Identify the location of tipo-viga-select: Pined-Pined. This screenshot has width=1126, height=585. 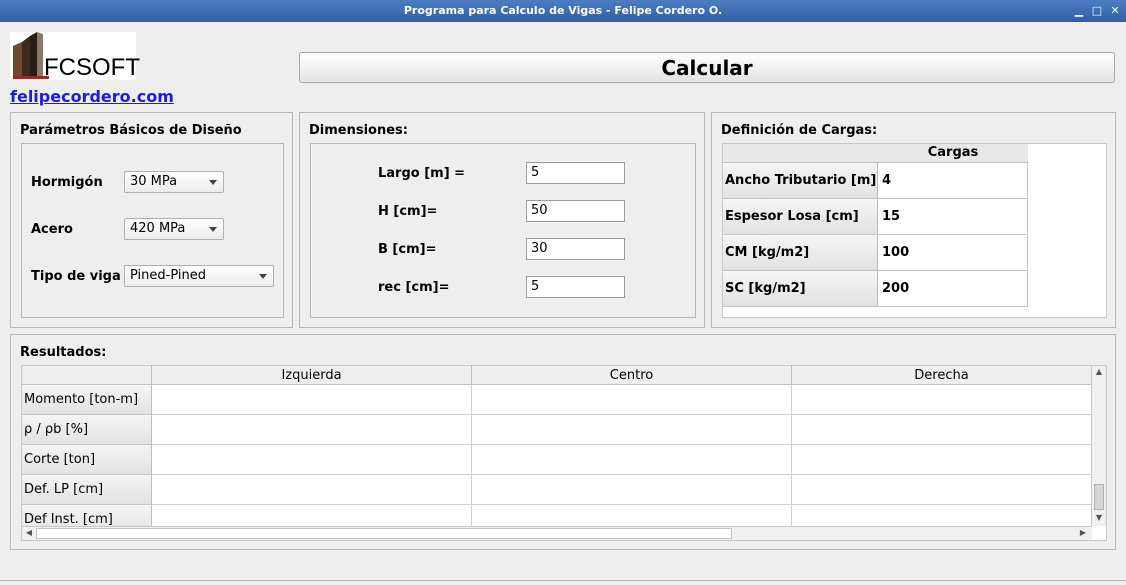
(199, 276).